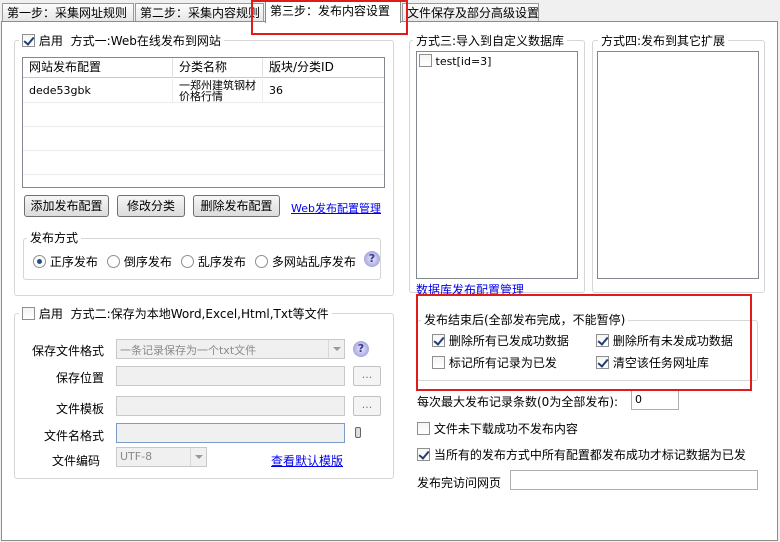 The width and height of the screenshot is (780, 542). Describe the element at coordinates (358, 432) in the screenshot. I see `variable-picker-icon` at that location.